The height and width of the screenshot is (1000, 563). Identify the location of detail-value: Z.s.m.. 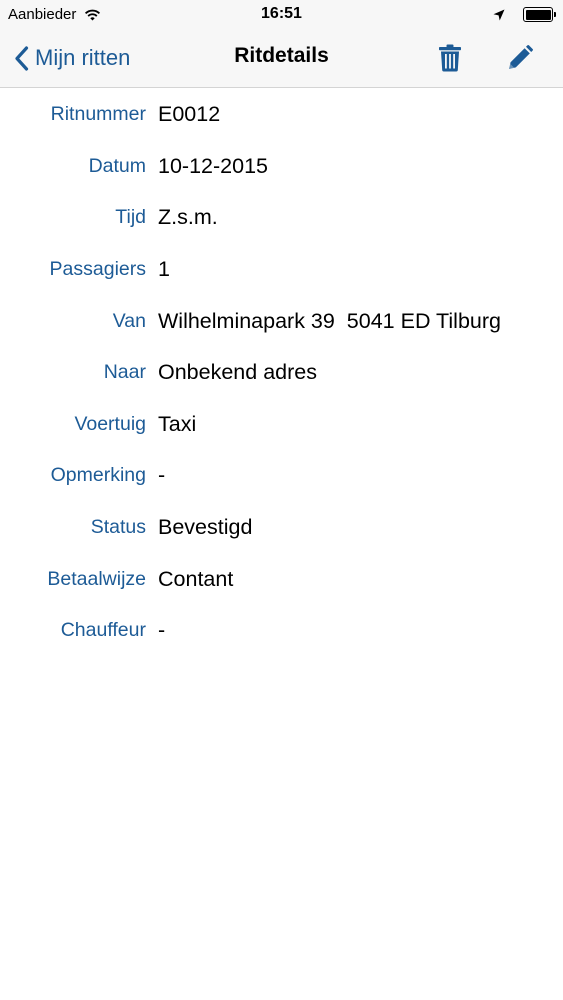
(188, 217).